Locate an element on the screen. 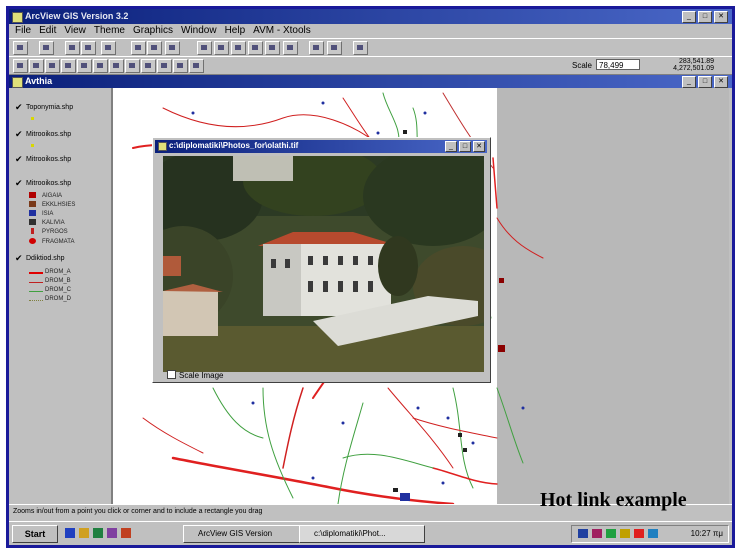 Image resolution: width=737 pixels, height=550 pixels. start-button: Start is located at coordinates (35, 534).